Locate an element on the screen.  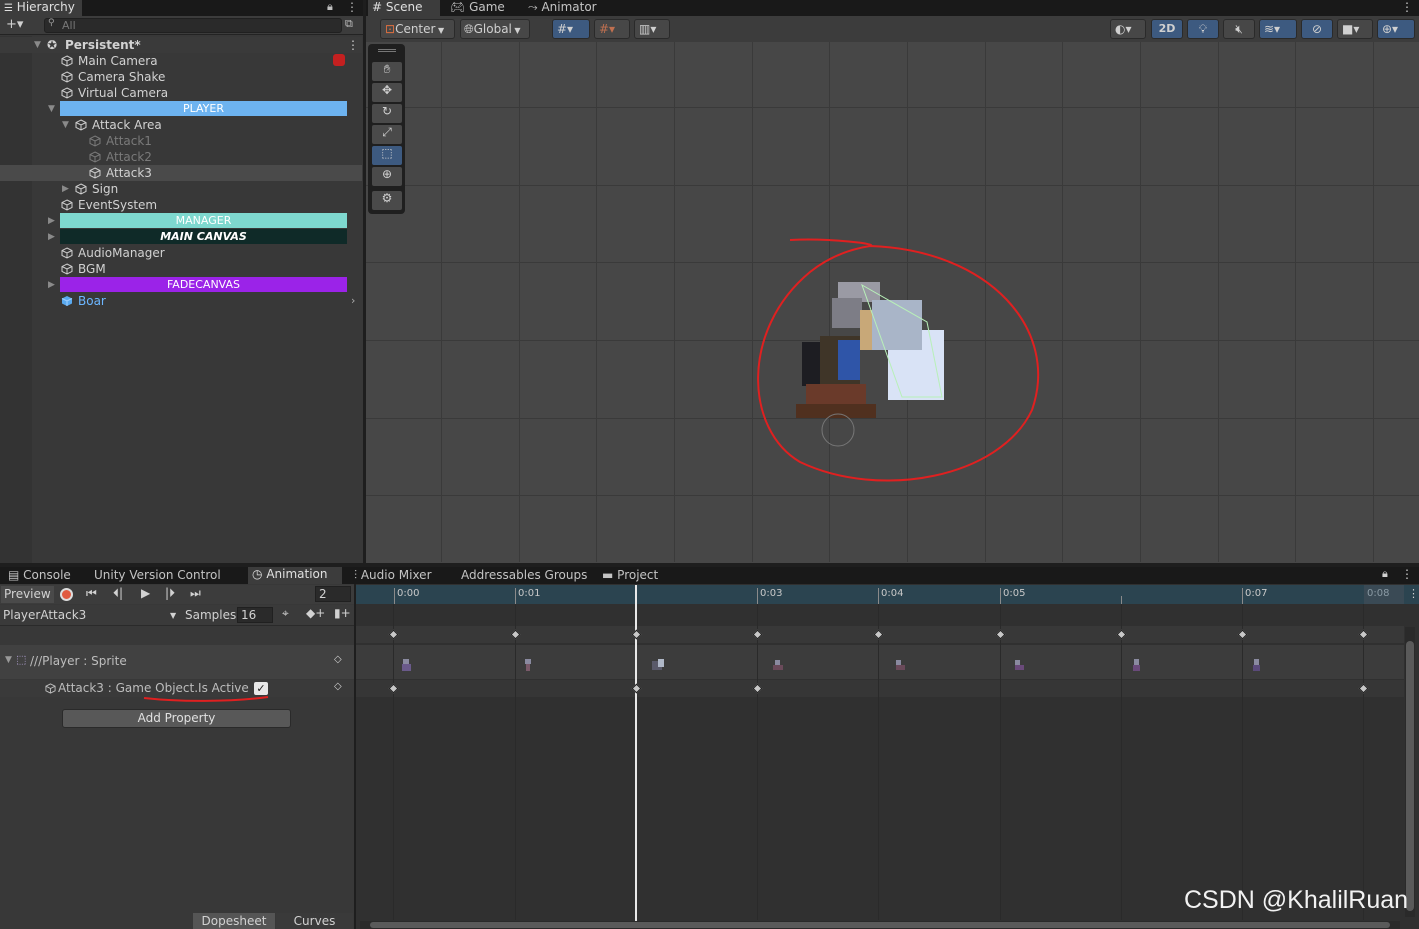
clip-dropdown: PlayerAttack3 ▼ is located at coordinates (90, 615).